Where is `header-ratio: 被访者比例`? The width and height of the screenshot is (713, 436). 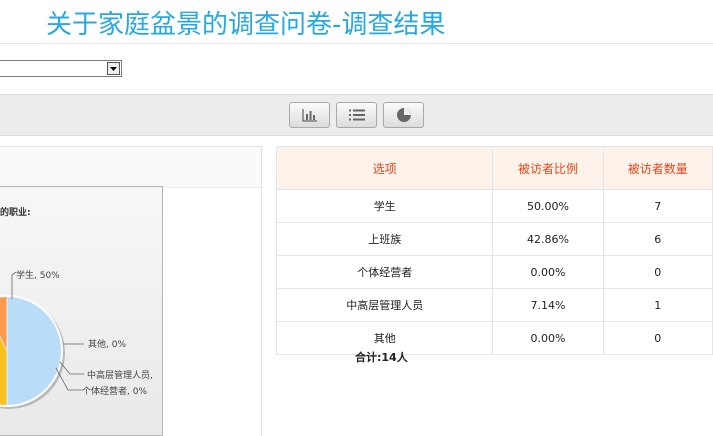
header-ratio: 被访者比例 is located at coordinates (548, 168).